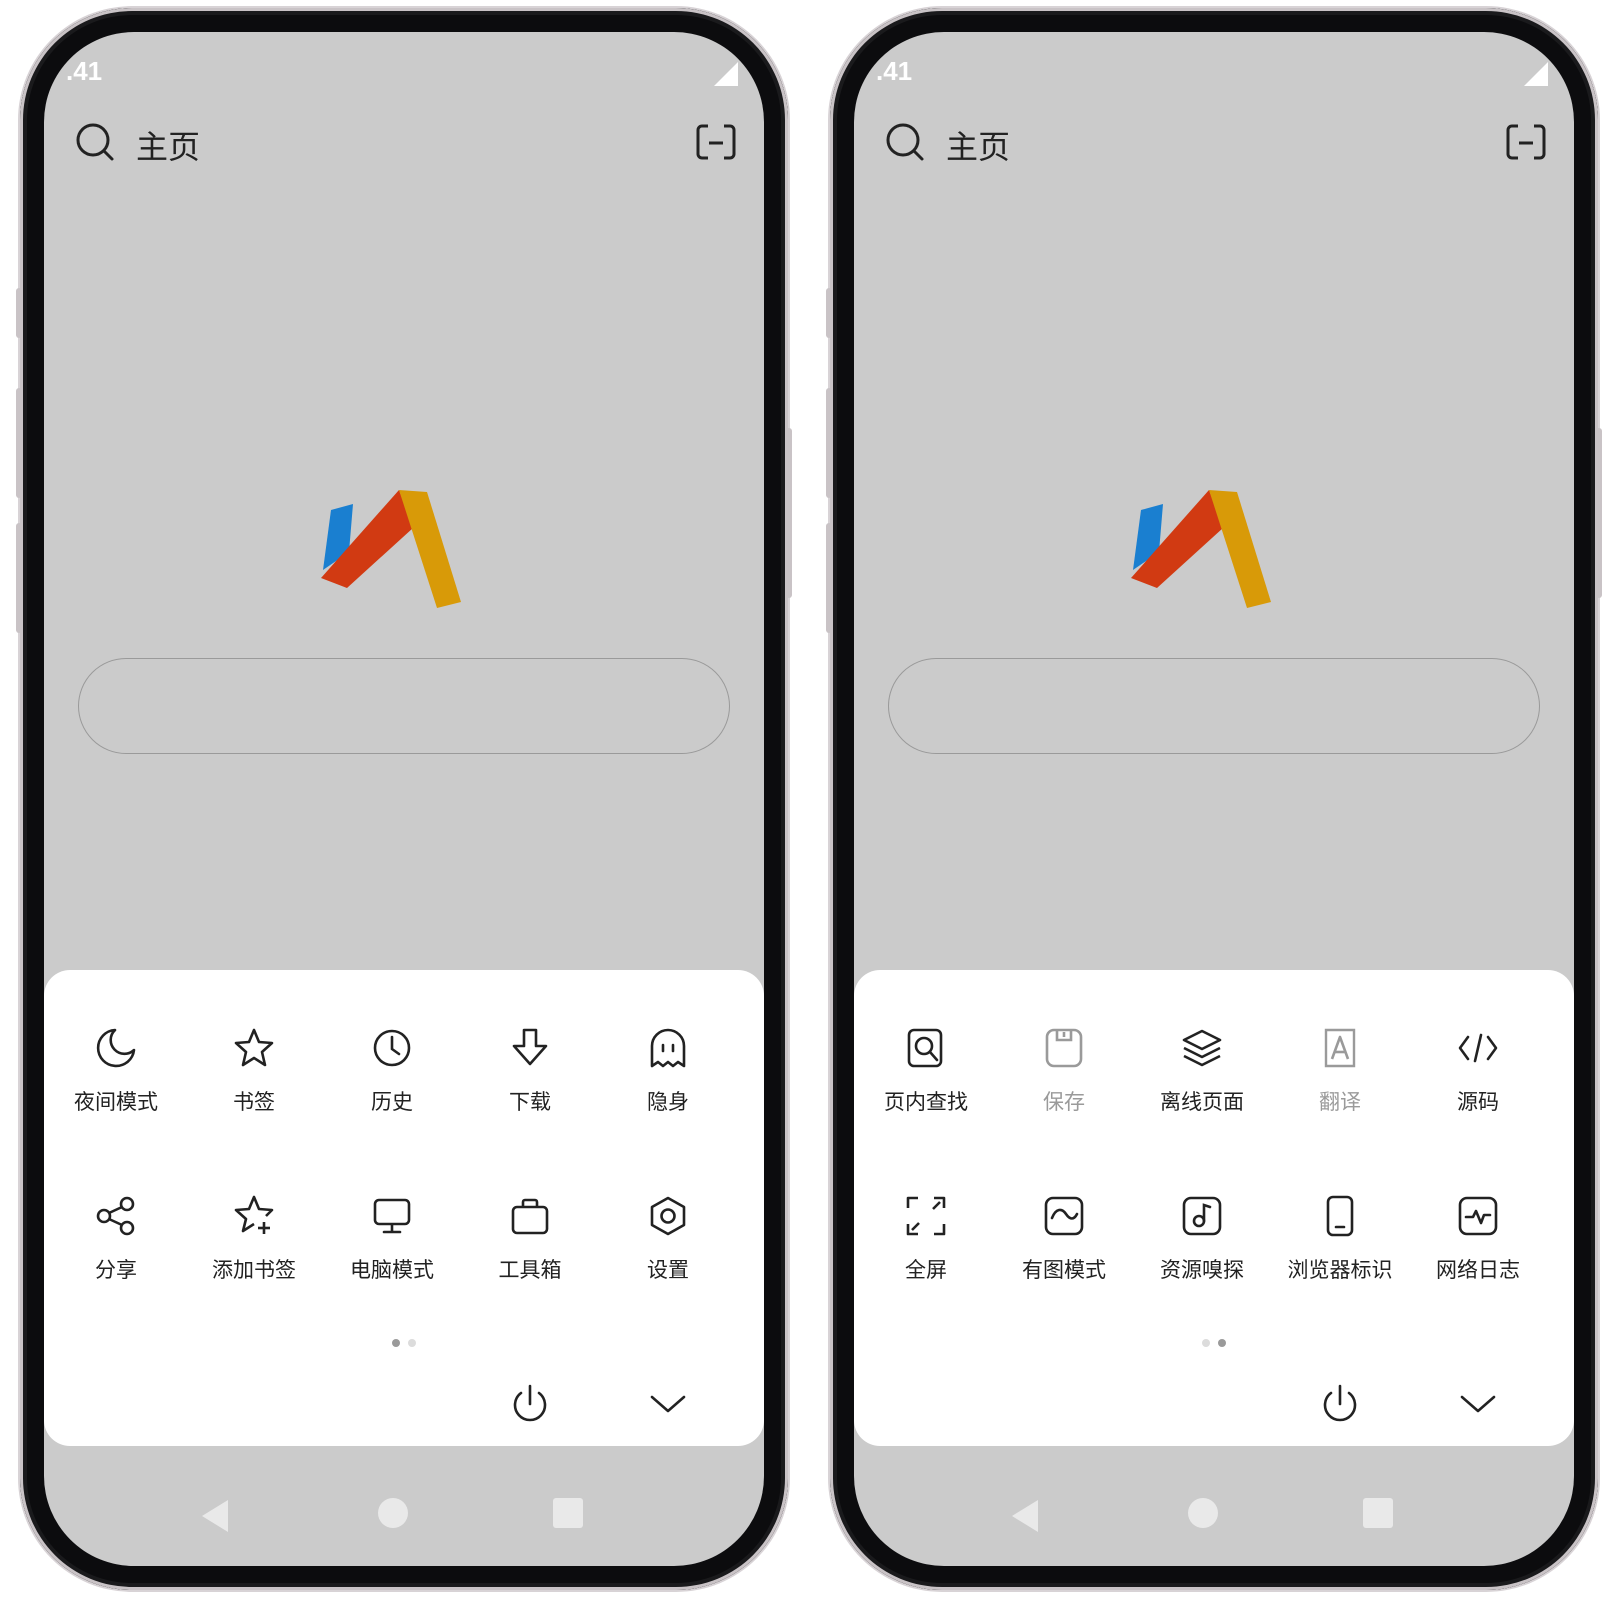  What do you see at coordinates (1064, 1270) in the screenshot?
I see `menu-item-label: 有图模式` at bounding box center [1064, 1270].